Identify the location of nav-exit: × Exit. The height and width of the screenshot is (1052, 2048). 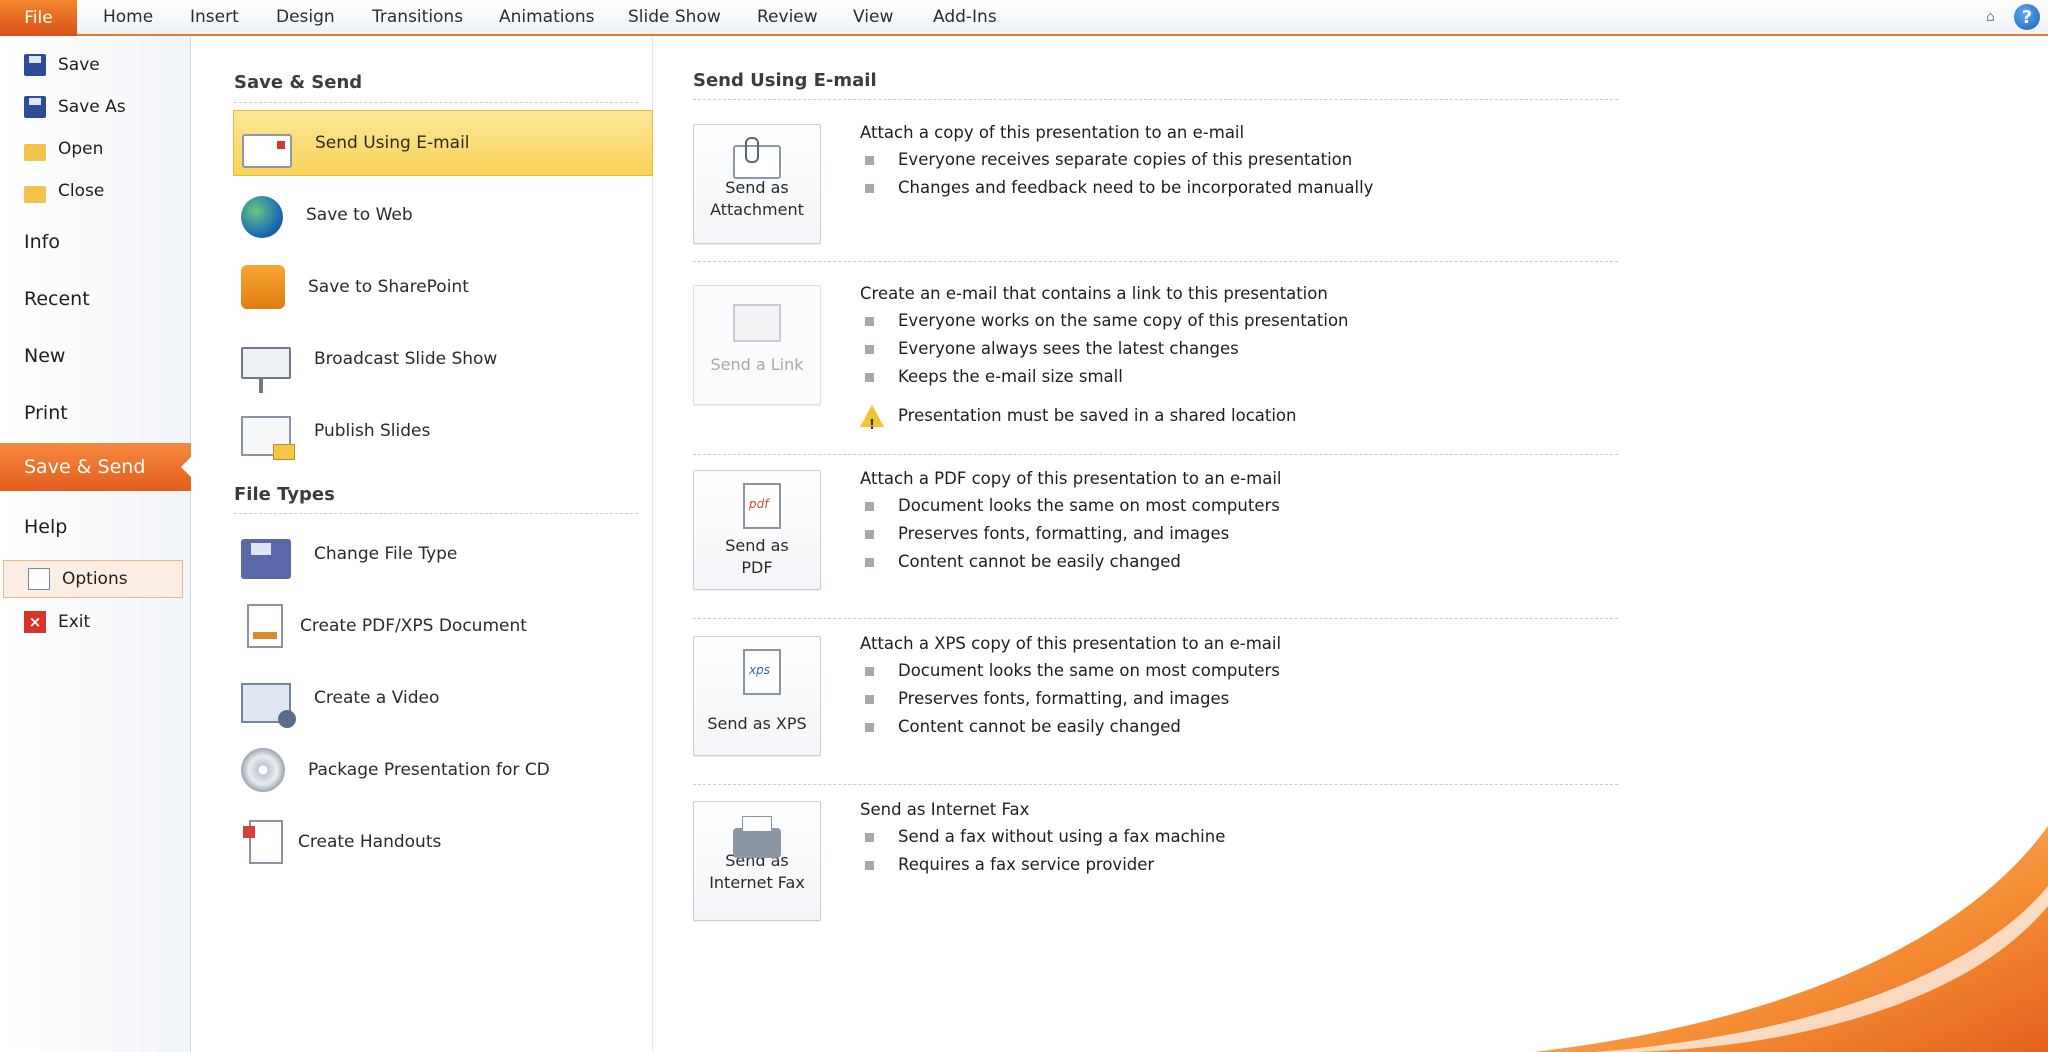
(95, 622).